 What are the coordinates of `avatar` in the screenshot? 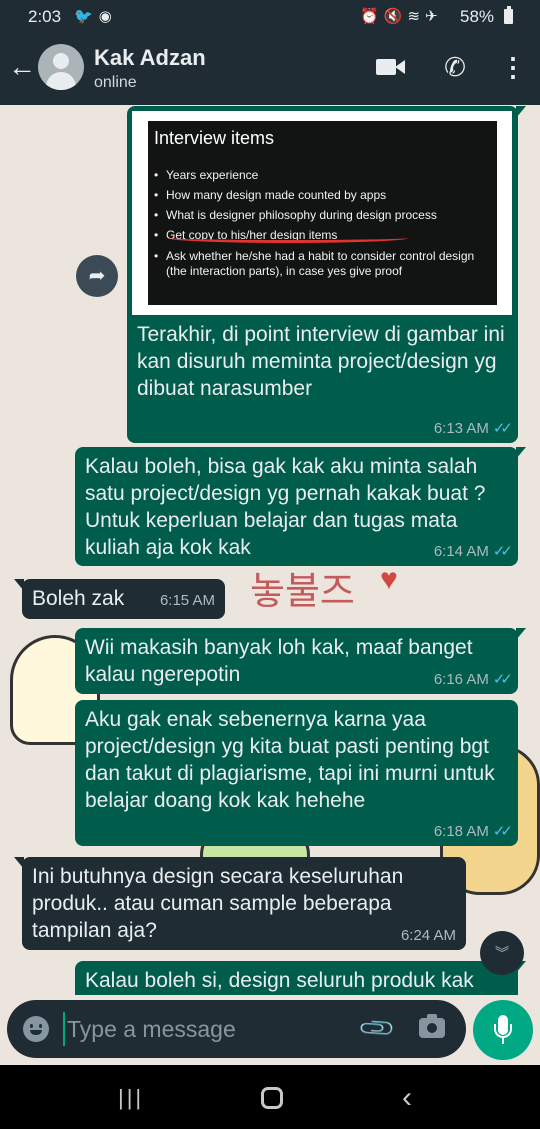 It's located at (61, 67).